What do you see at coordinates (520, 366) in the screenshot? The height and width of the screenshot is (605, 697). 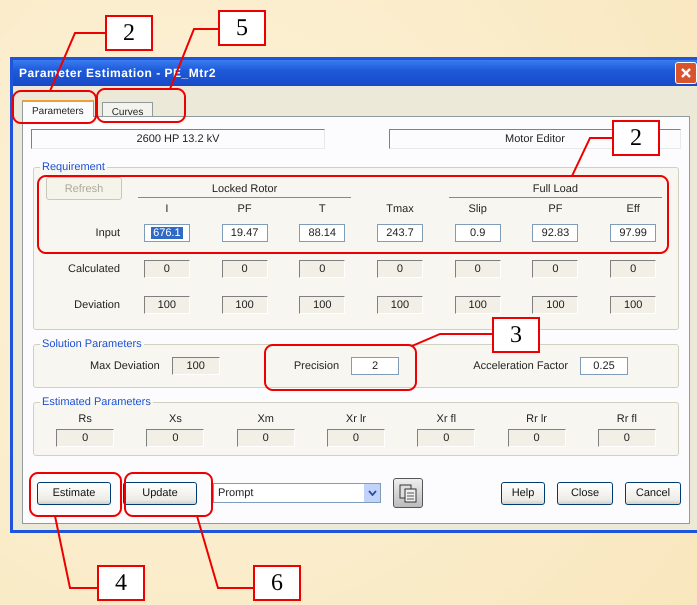 I see `field-label: Acceleration Factor` at bounding box center [520, 366].